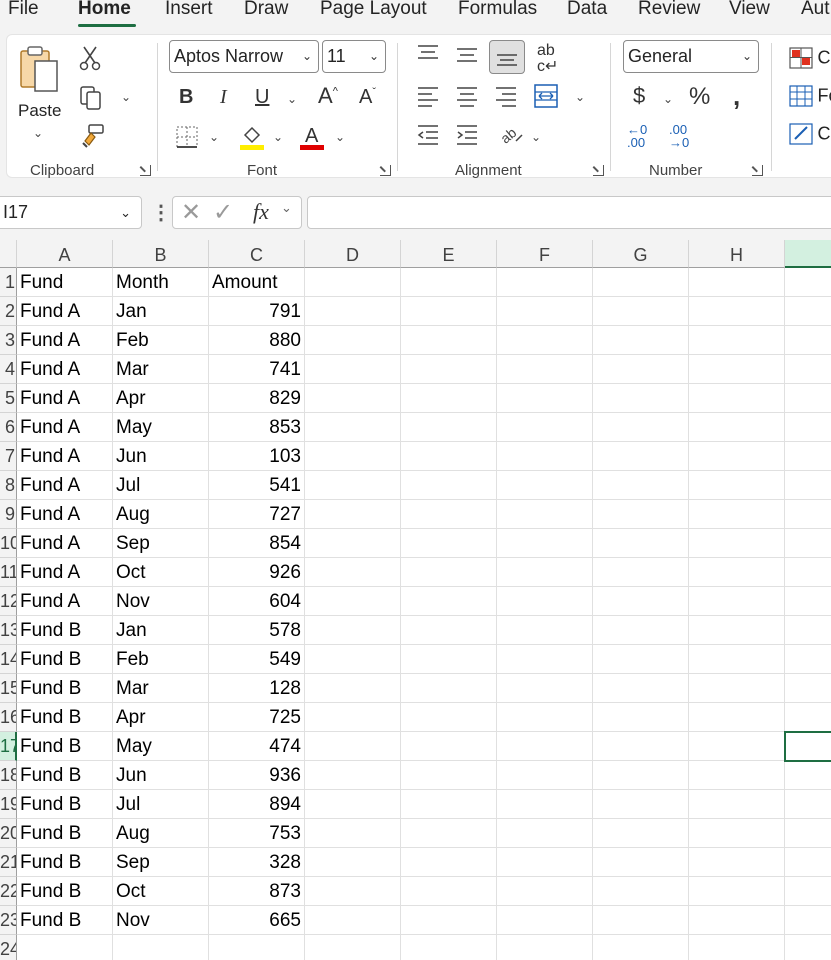 Image resolution: width=831 pixels, height=960 pixels. I want to click on conditional-formatting-button: Co, so click(810, 59).